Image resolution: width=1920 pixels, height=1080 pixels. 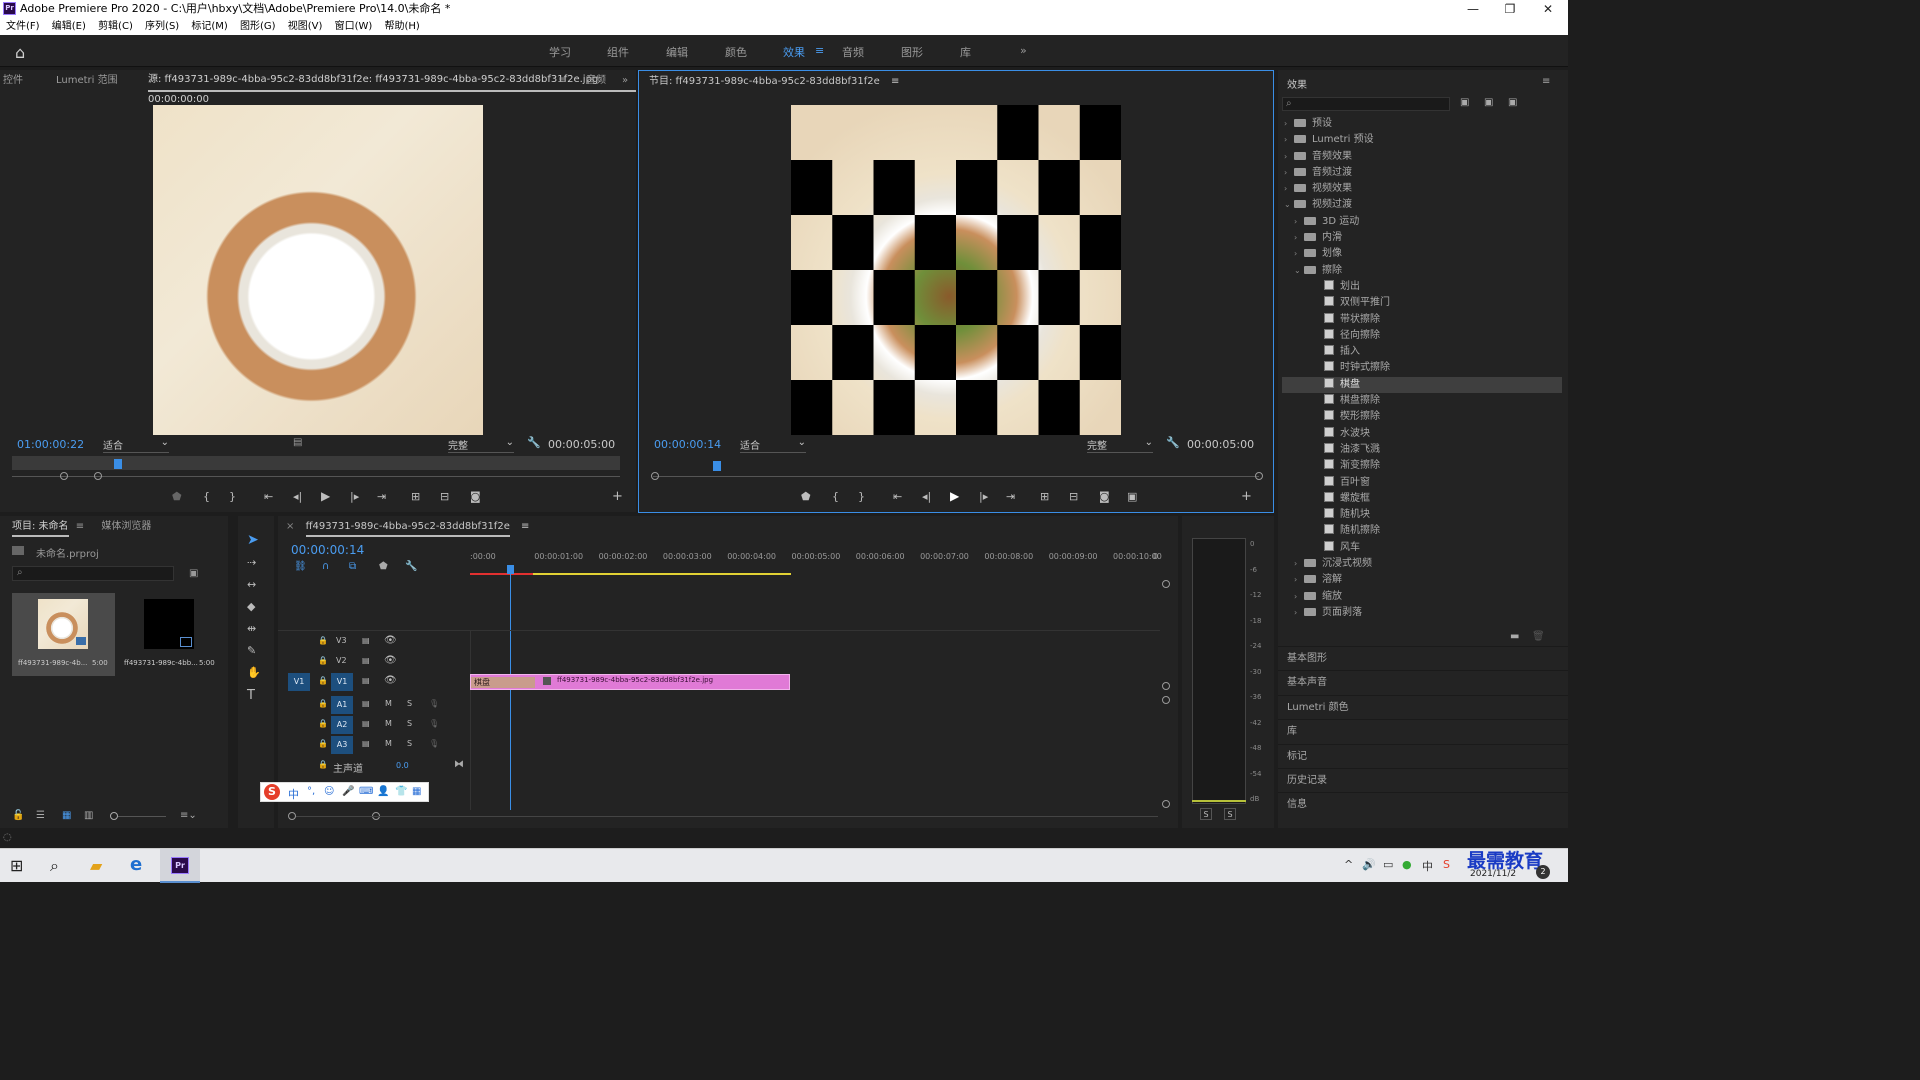 What do you see at coordinates (251, 562) in the screenshot?
I see `track-select-tool-icon: ⇢` at bounding box center [251, 562].